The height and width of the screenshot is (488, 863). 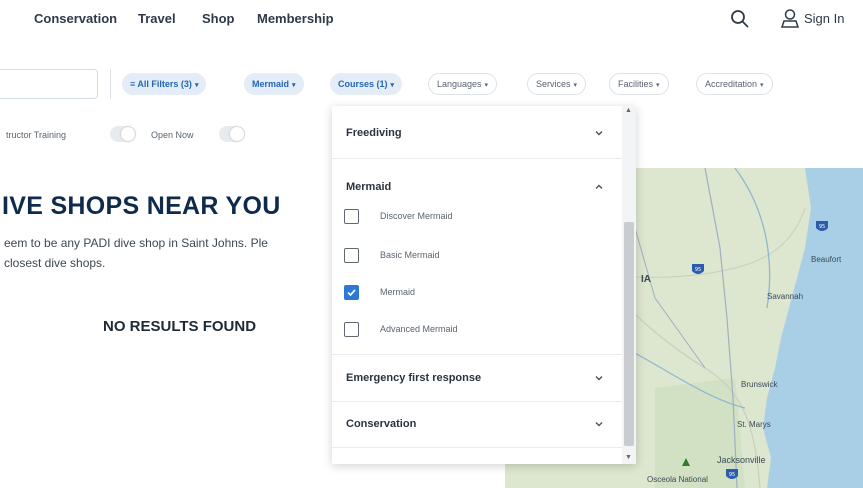 I want to click on chevron-up-icon, so click(x=599, y=186).